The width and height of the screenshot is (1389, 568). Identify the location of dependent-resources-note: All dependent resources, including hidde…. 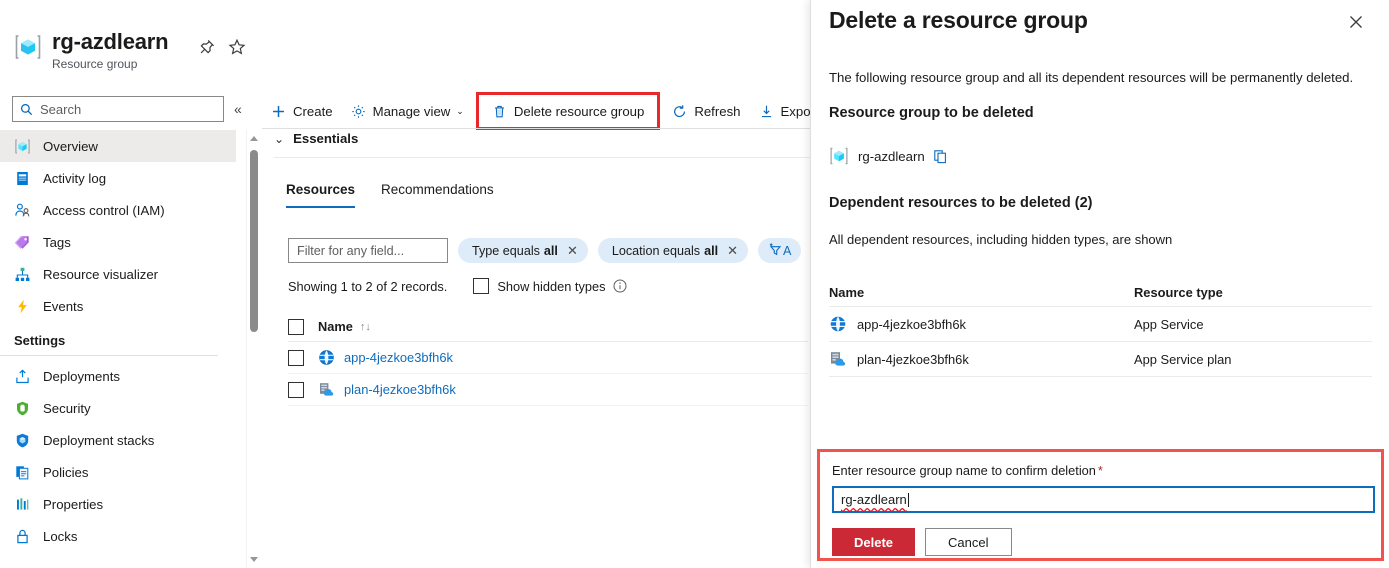
(1001, 239).